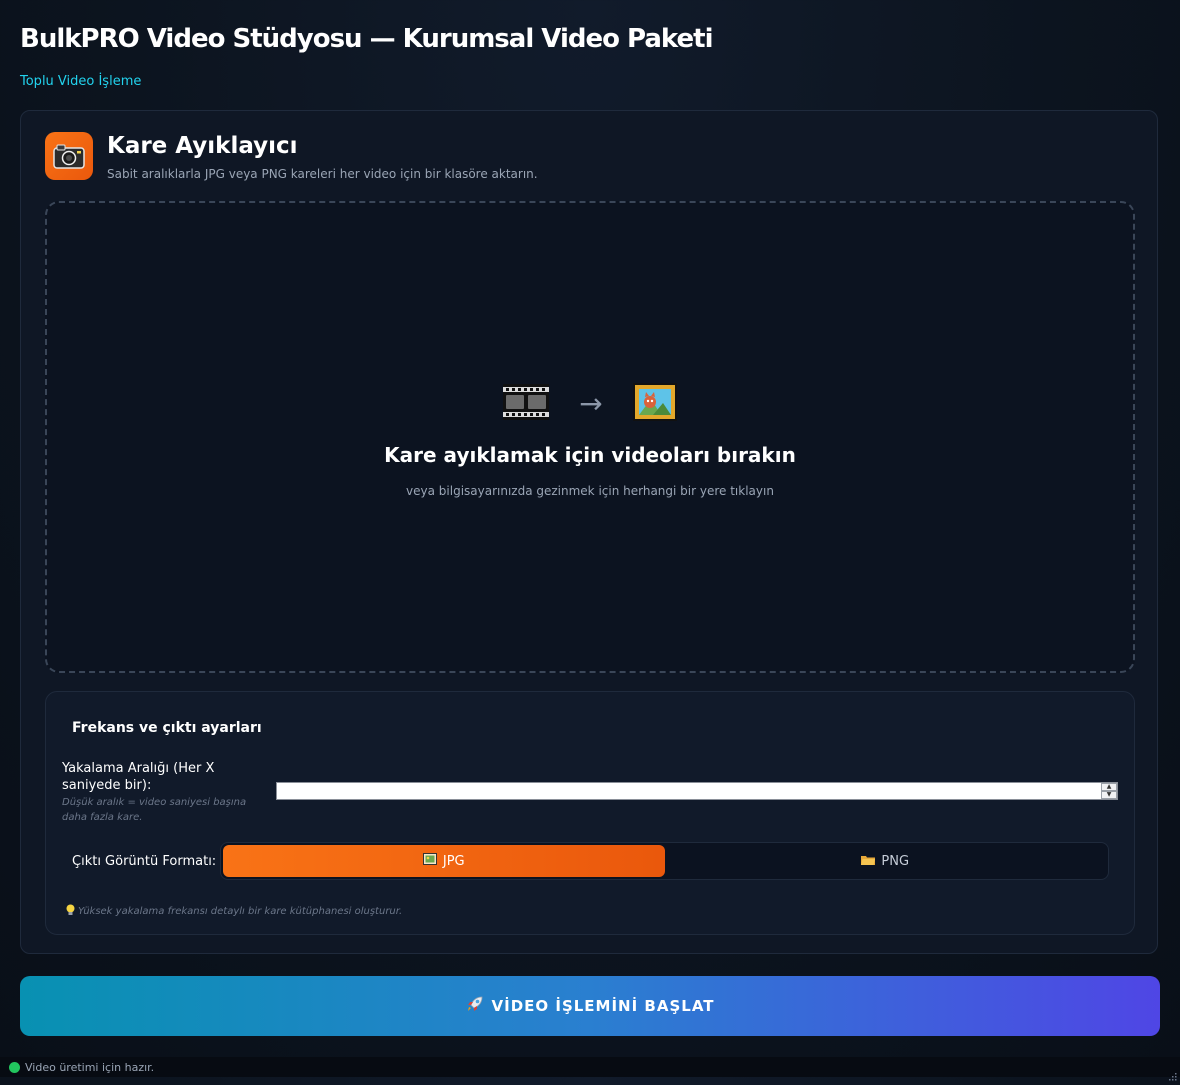 Image resolution: width=1180 pixels, height=1085 pixels. What do you see at coordinates (603, 1006) in the screenshot?
I see `start-button-label: VİDEO İŞLEMİNİ BAŞLAT` at bounding box center [603, 1006].